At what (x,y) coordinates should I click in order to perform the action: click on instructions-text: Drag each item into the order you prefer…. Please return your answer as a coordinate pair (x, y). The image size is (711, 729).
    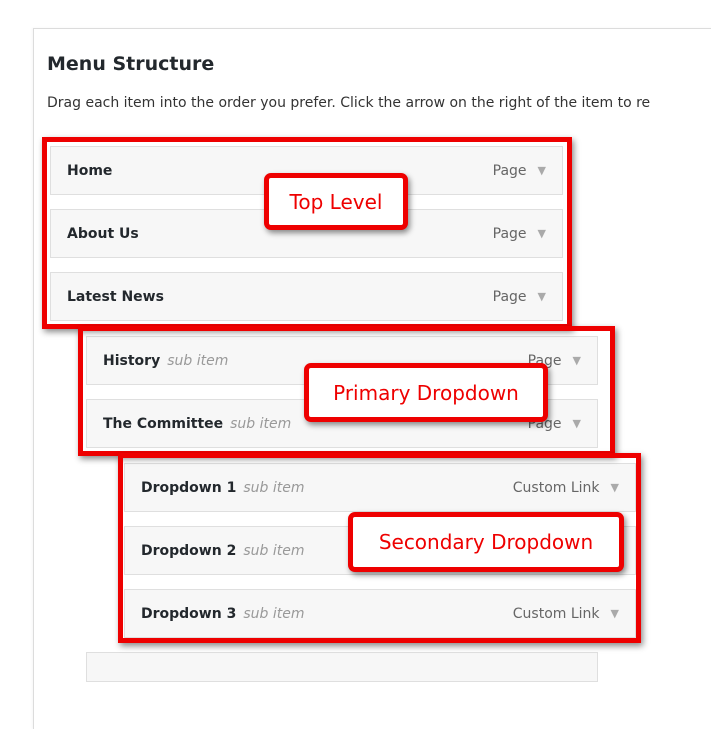
    Looking at the image, I should click on (349, 103).